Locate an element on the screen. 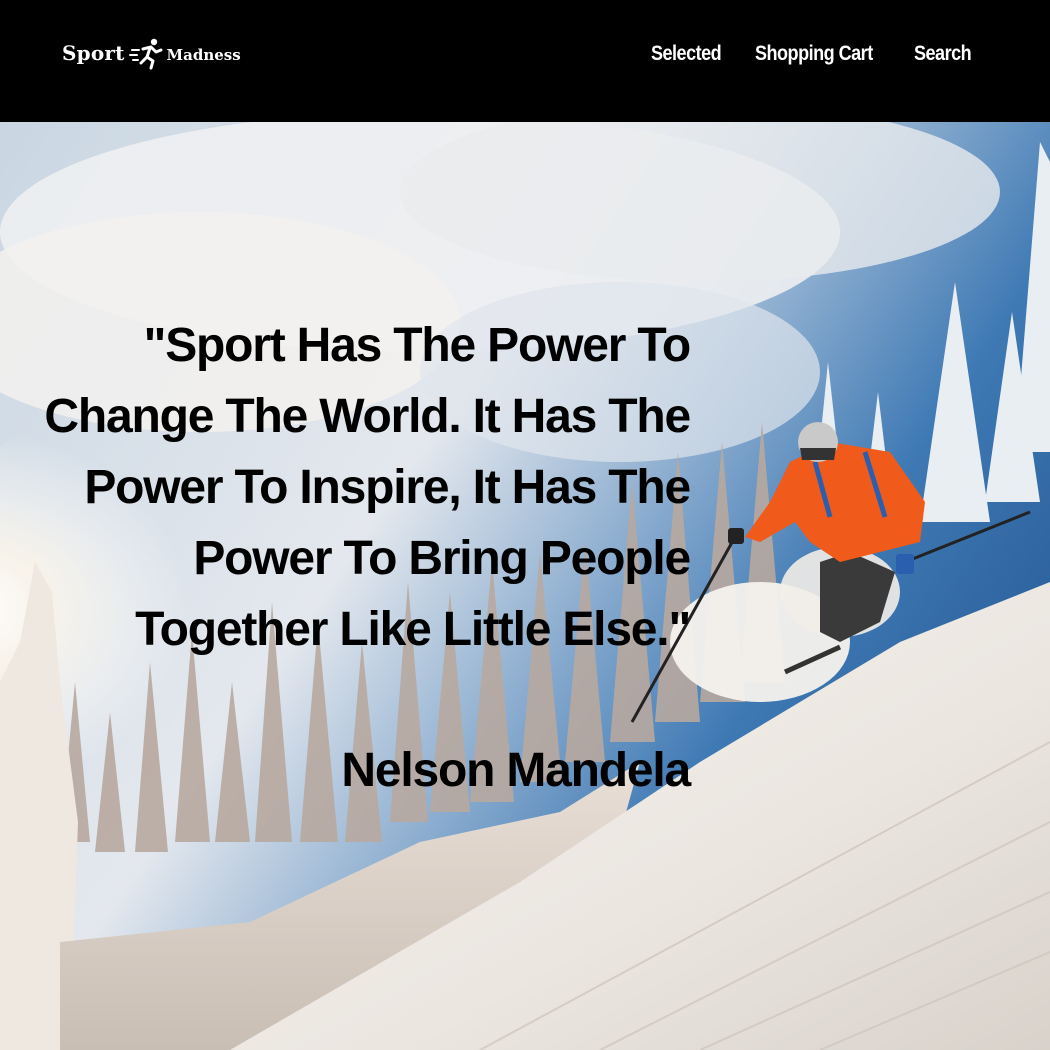 This screenshot has height=1050, width=1050. logo: Sport Madness is located at coordinates (151, 53).